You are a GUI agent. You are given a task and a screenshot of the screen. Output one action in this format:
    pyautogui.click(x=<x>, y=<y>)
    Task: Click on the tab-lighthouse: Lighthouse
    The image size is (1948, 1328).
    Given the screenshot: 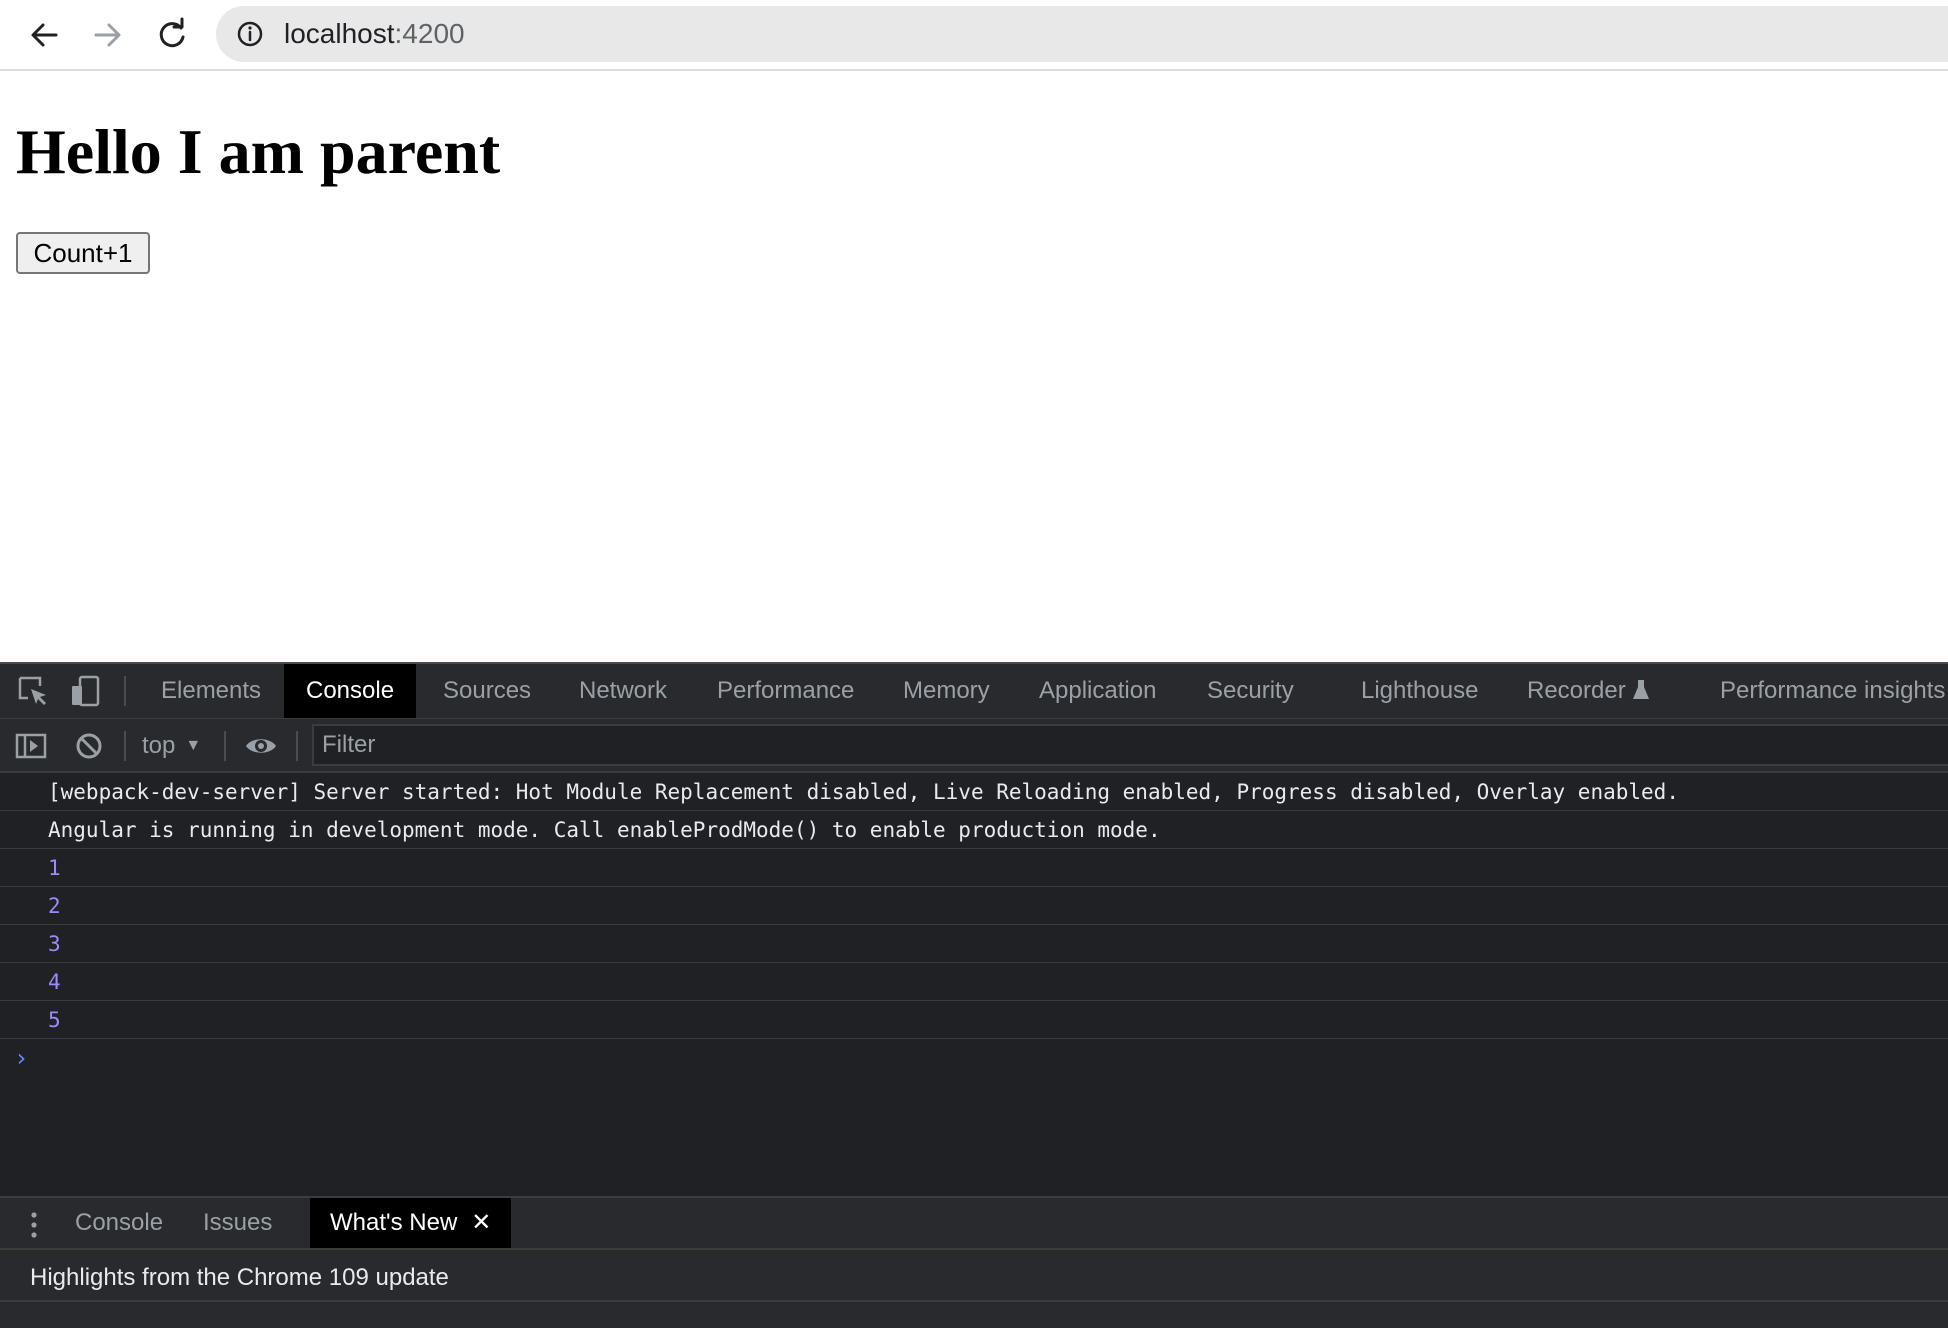 What is the action you would take?
    pyautogui.click(x=1419, y=691)
    